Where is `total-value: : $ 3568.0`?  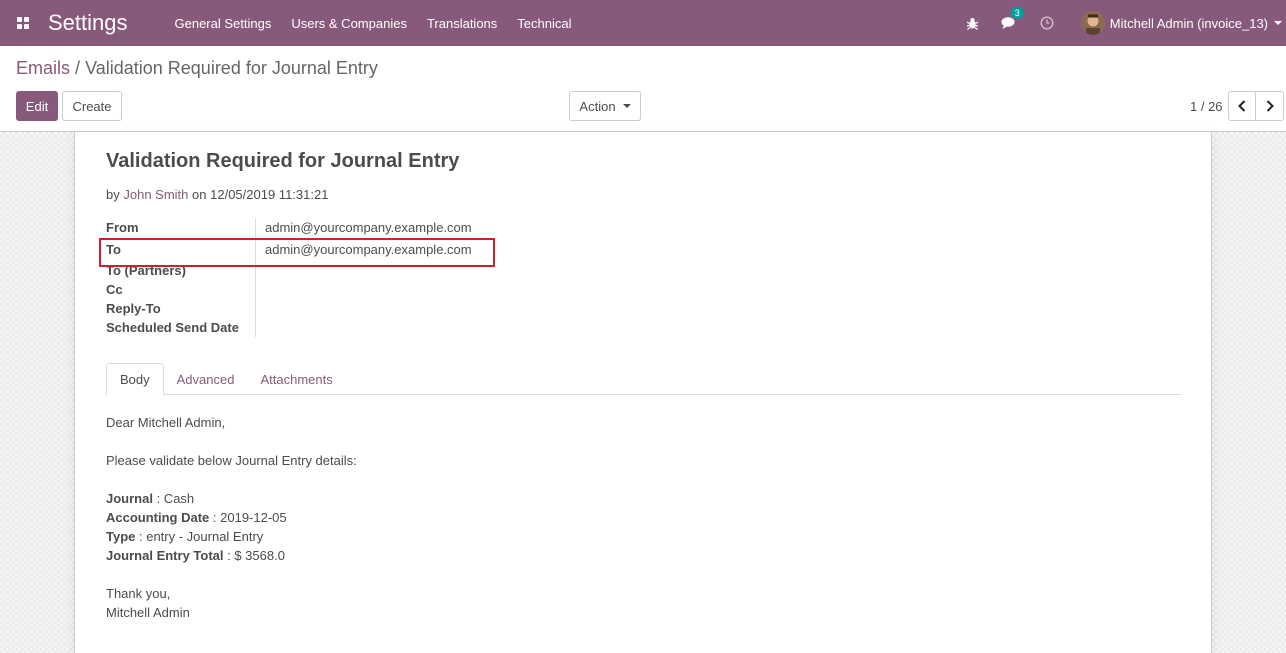
total-value: : $ 3568.0 is located at coordinates (254, 555).